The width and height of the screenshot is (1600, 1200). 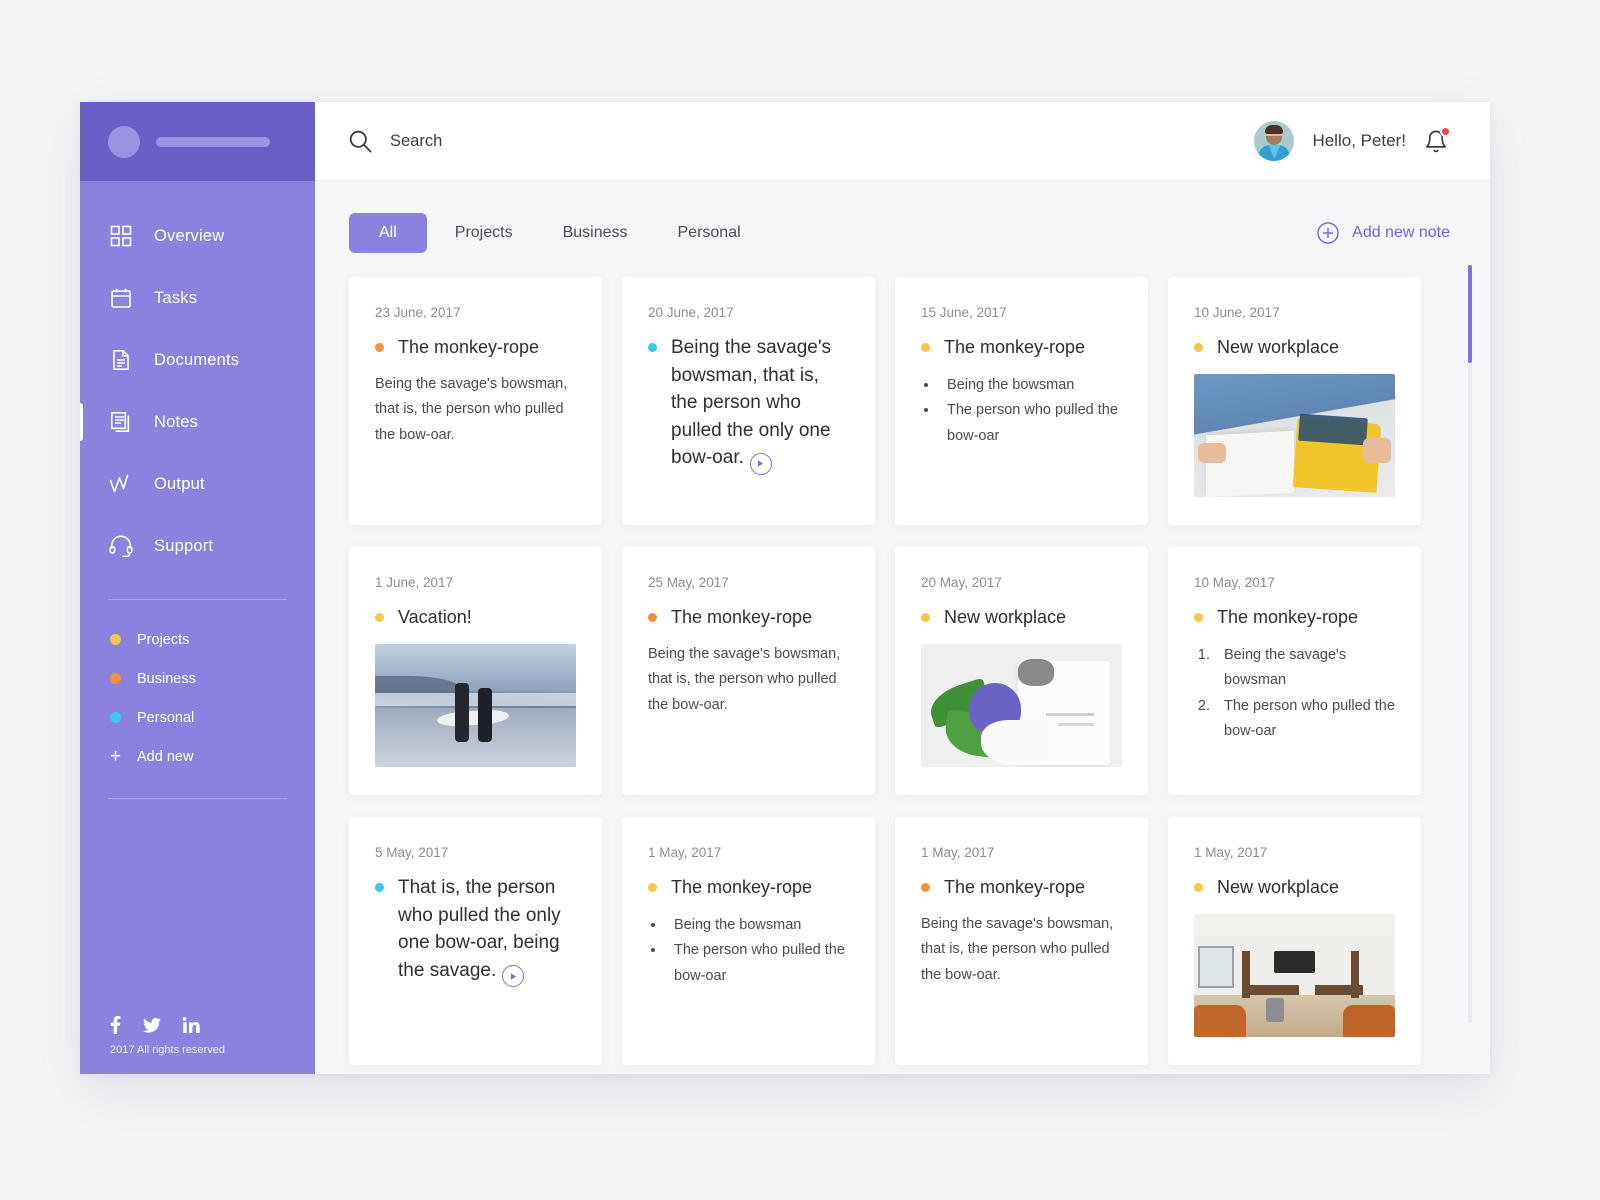 What do you see at coordinates (152, 1025) in the screenshot?
I see `twitter-icon` at bounding box center [152, 1025].